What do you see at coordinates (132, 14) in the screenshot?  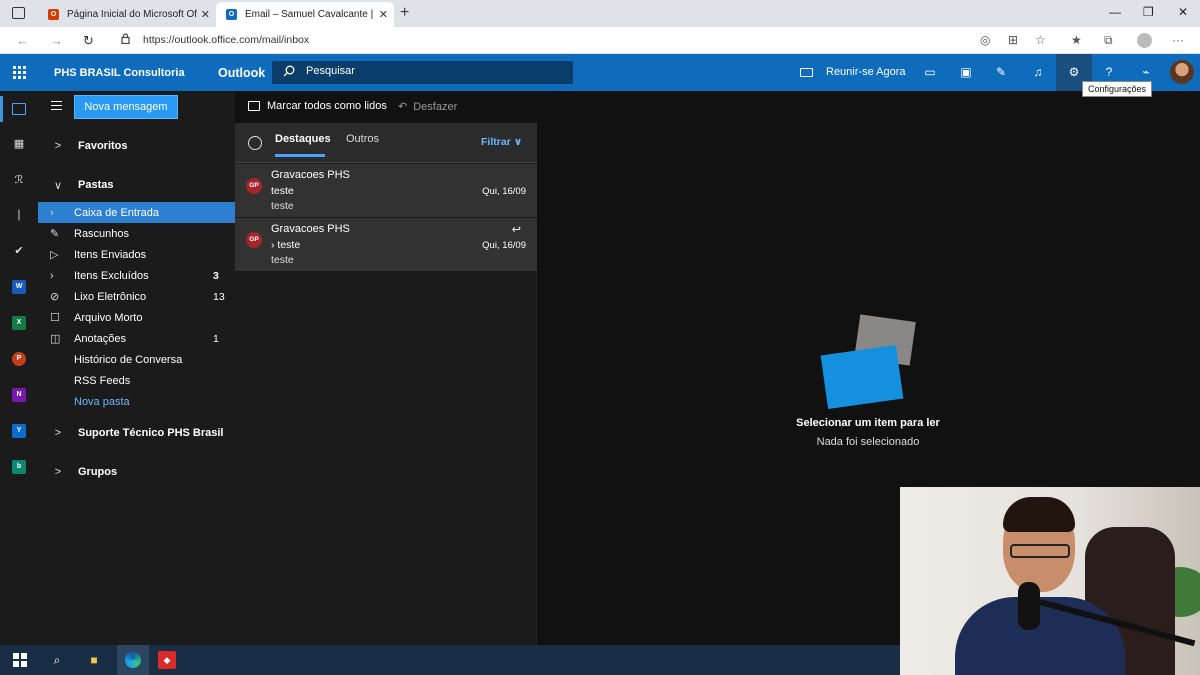 I see `tab-label: Página Inicial do Microsoft Office` at bounding box center [132, 14].